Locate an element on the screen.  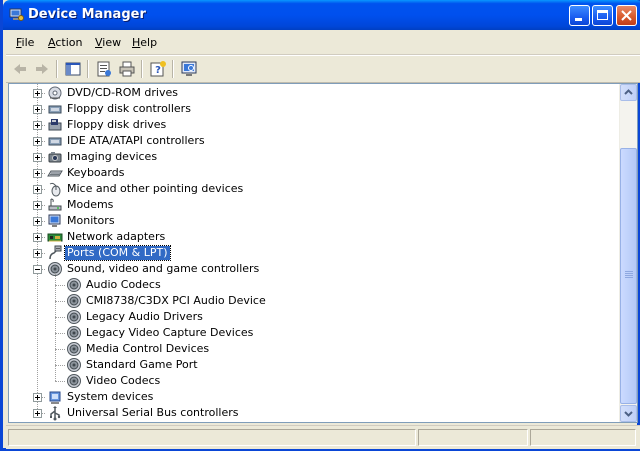
mouse-icon is located at coordinates (55, 189).